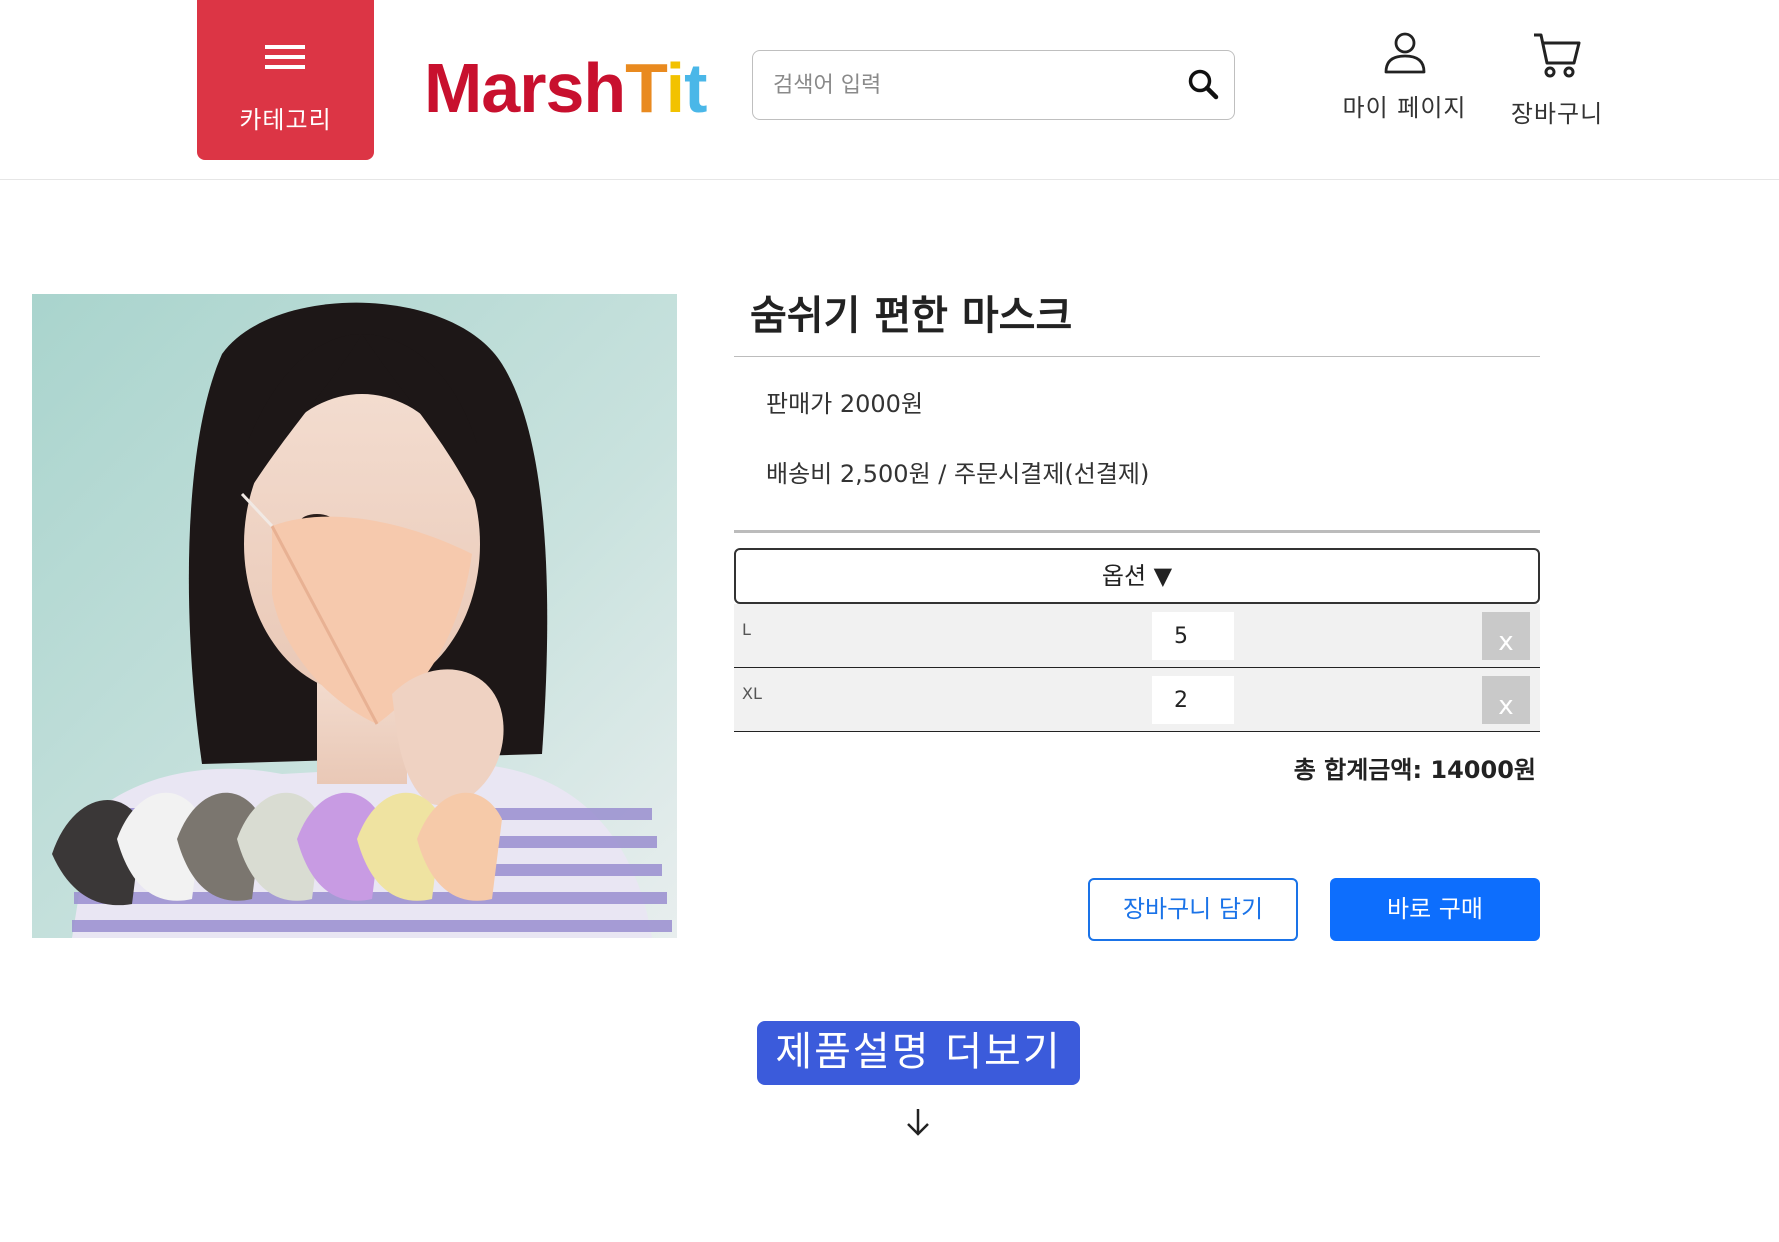  What do you see at coordinates (1137, 576) in the screenshot?
I see `option-dropdown: 옵션 ▼` at bounding box center [1137, 576].